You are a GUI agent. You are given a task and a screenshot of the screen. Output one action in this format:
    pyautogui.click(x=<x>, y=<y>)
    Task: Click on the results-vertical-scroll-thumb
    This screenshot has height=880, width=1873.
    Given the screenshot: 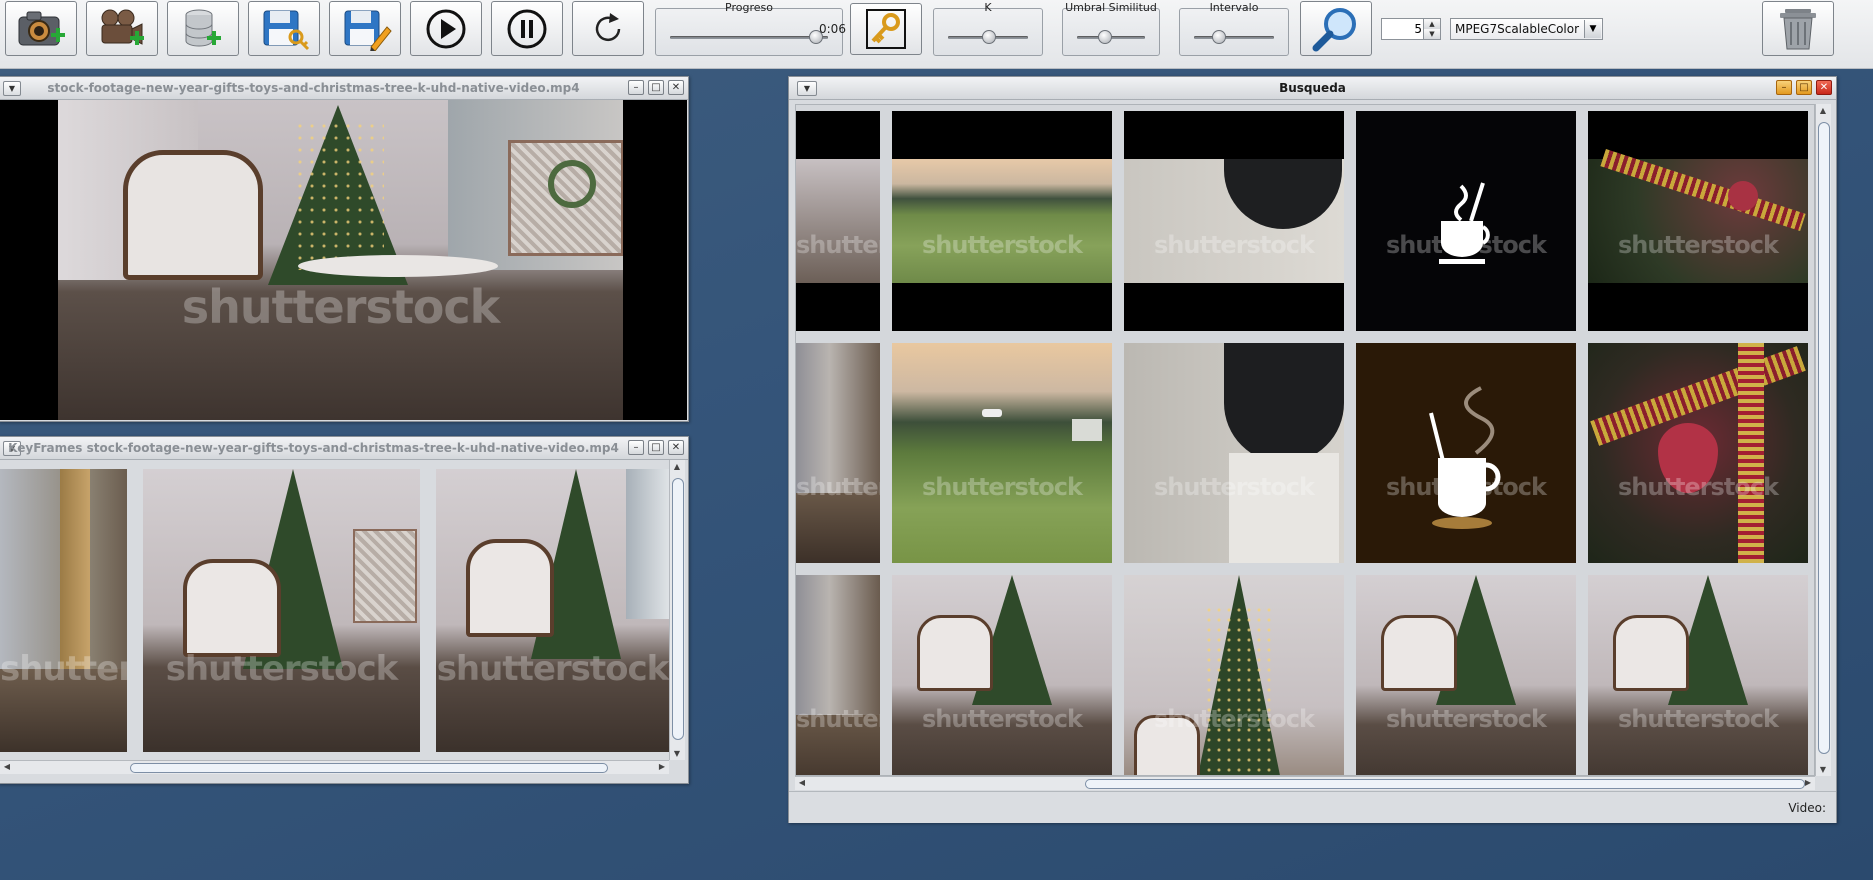 What is the action you would take?
    pyautogui.click(x=1824, y=438)
    